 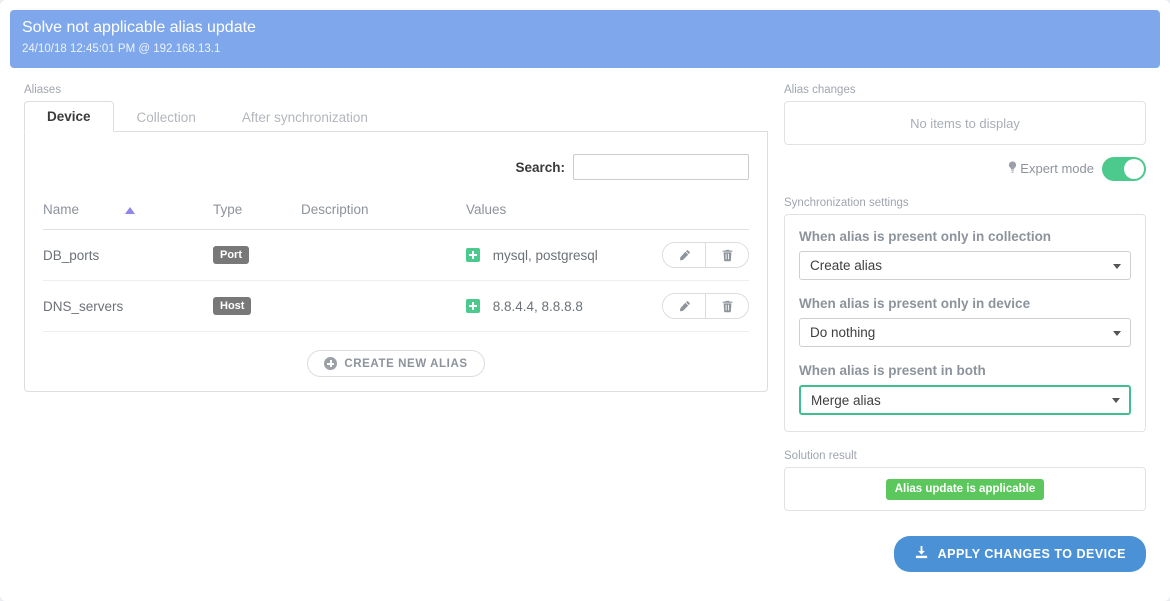 I want to click on alias-changes-box: No items to display, so click(x=965, y=123).